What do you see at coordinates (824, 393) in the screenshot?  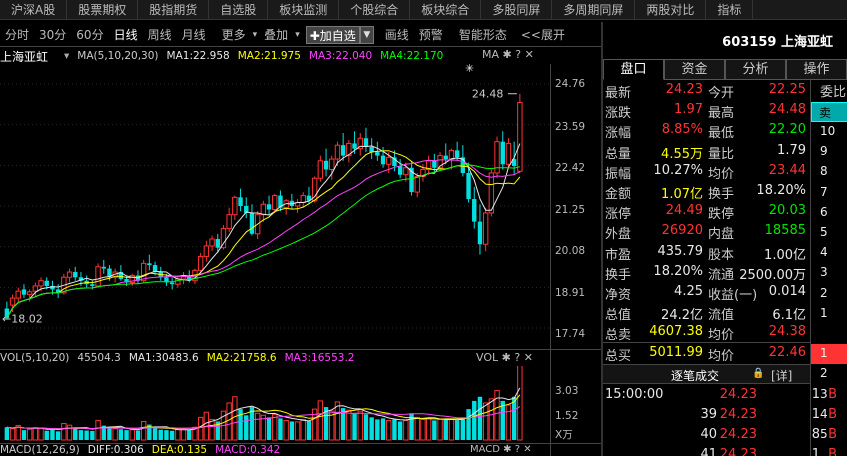 I see `order-level: 3` at bounding box center [824, 393].